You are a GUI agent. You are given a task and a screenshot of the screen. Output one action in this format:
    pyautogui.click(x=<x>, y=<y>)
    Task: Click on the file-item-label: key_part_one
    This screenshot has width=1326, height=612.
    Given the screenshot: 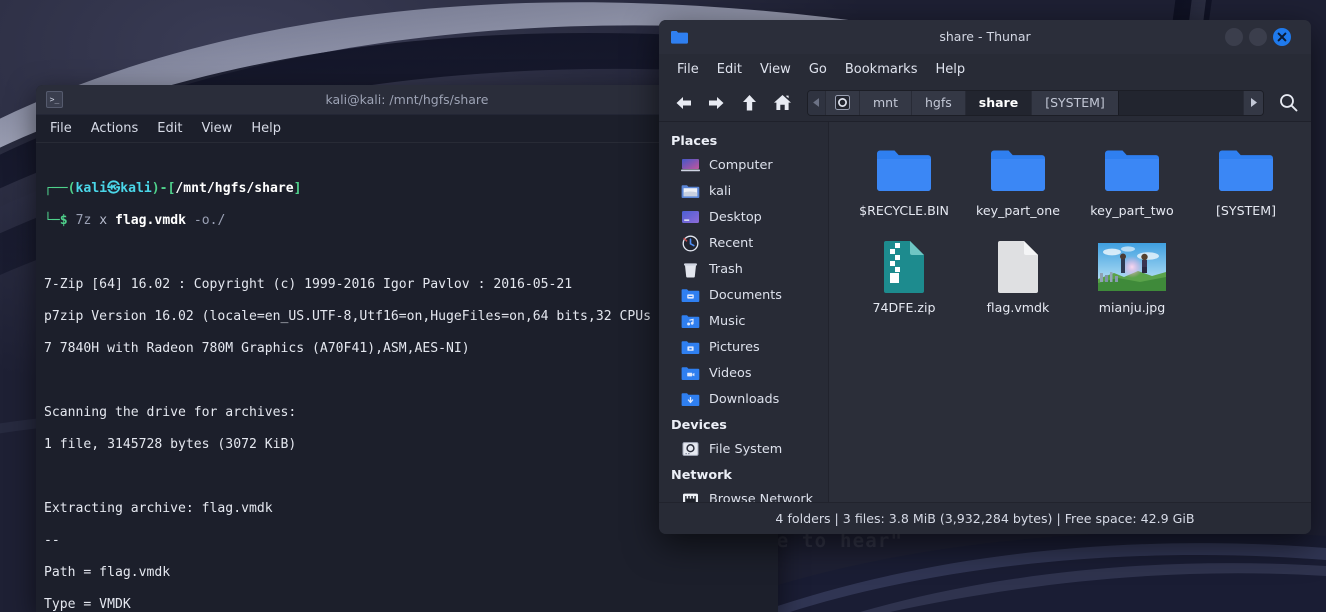 What is the action you would take?
    pyautogui.click(x=1018, y=210)
    